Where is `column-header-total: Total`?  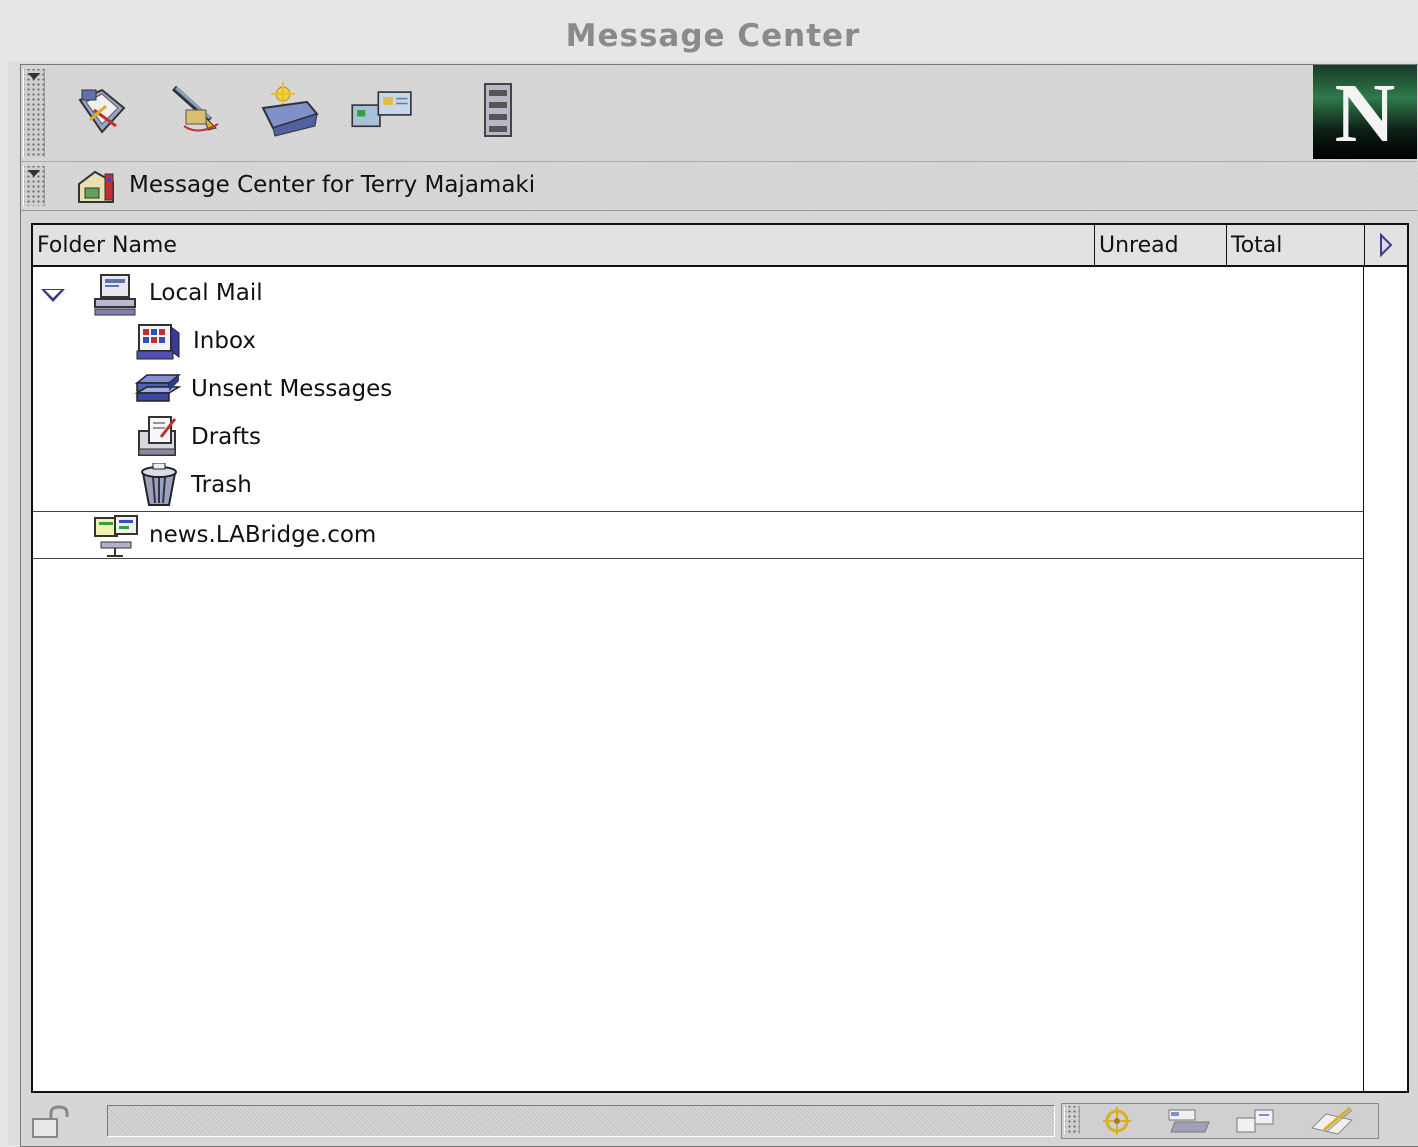 column-header-total: Total is located at coordinates (1296, 245).